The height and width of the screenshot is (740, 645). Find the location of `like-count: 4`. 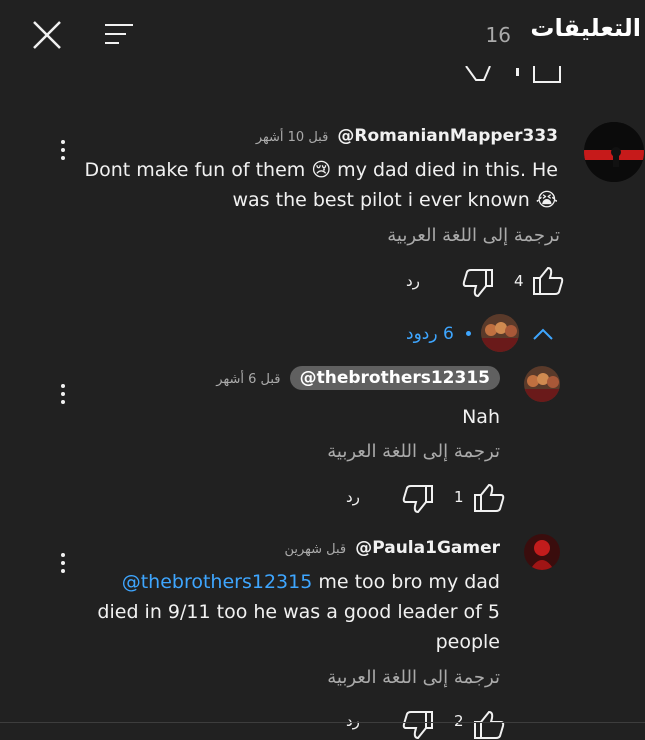

like-count: 4 is located at coordinates (519, 281).